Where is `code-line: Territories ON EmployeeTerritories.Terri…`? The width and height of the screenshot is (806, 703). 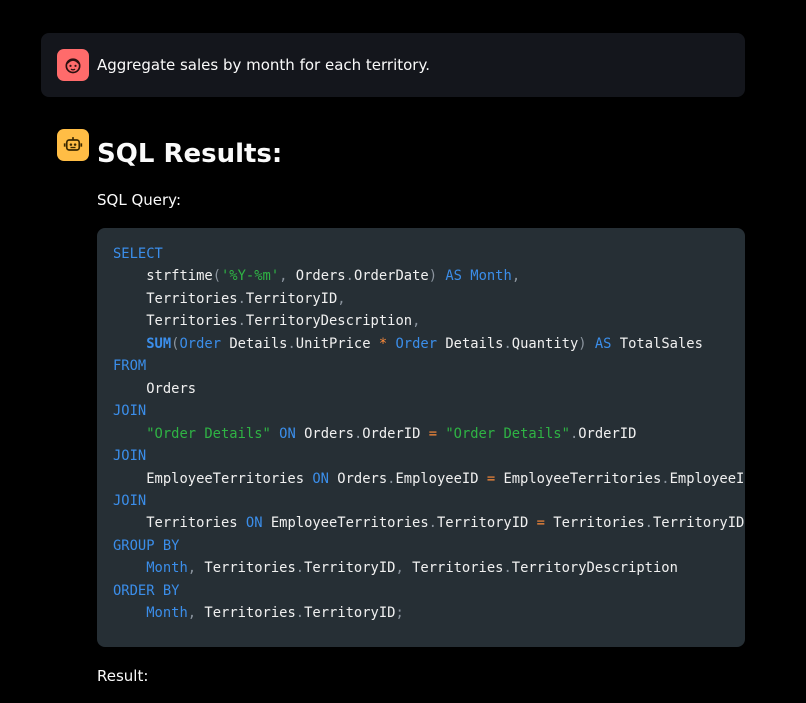 code-line: Territories ON EmployeeTerritories.Terri… is located at coordinates (429, 523).